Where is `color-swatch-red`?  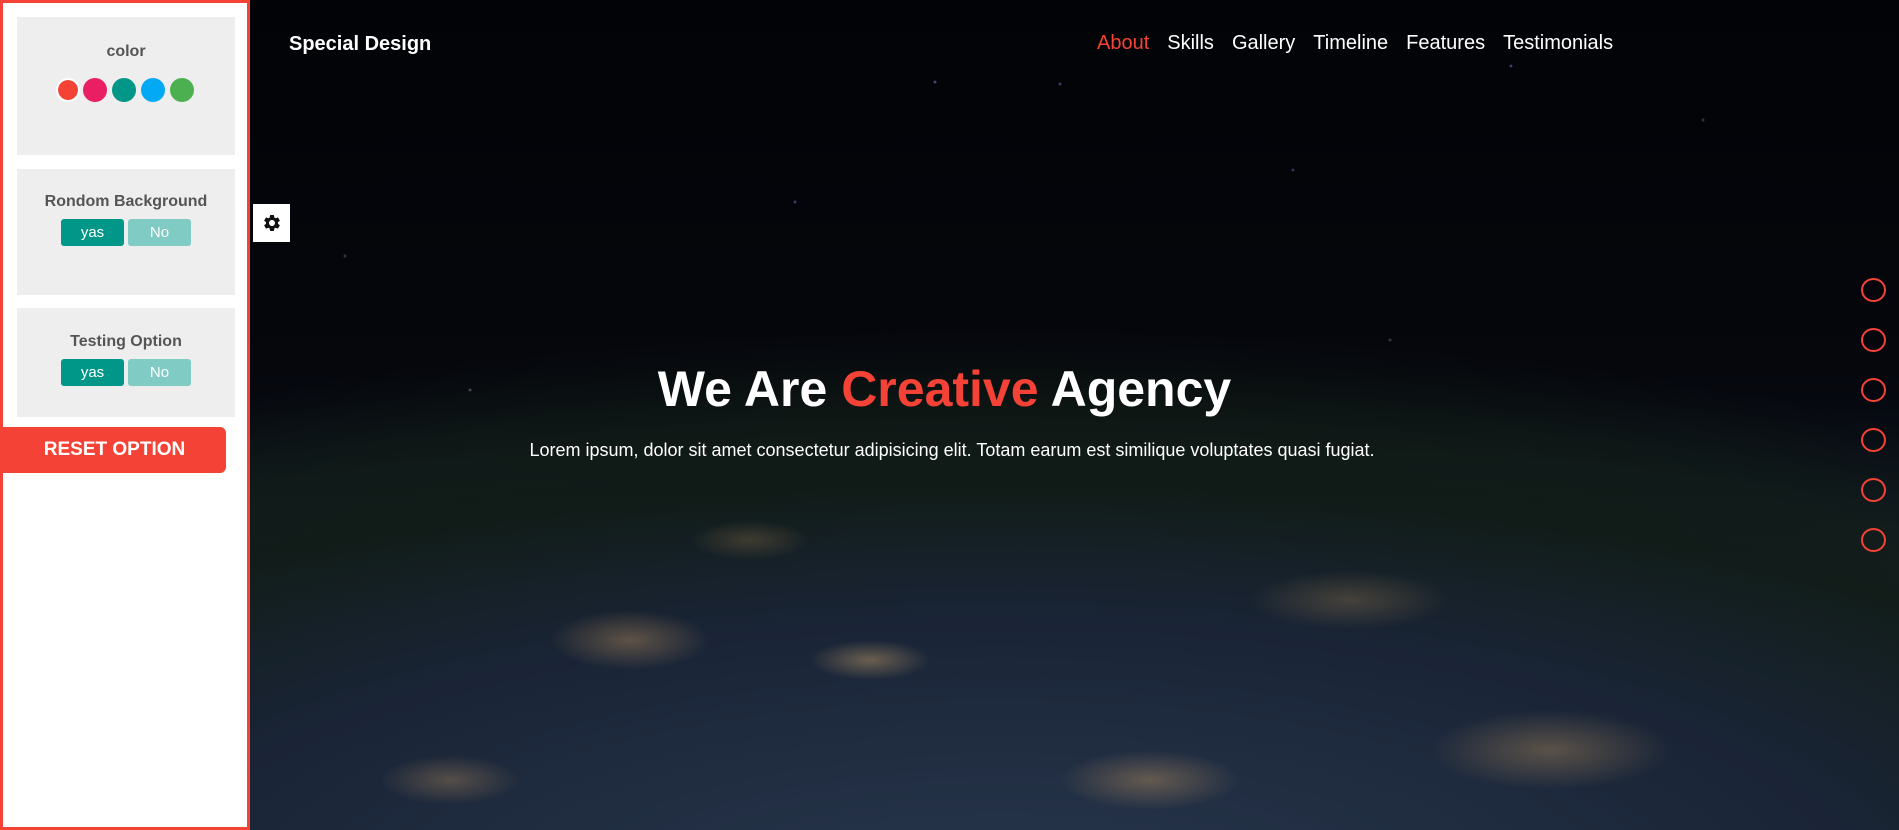 color-swatch-red is located at coordinates (68, 90).